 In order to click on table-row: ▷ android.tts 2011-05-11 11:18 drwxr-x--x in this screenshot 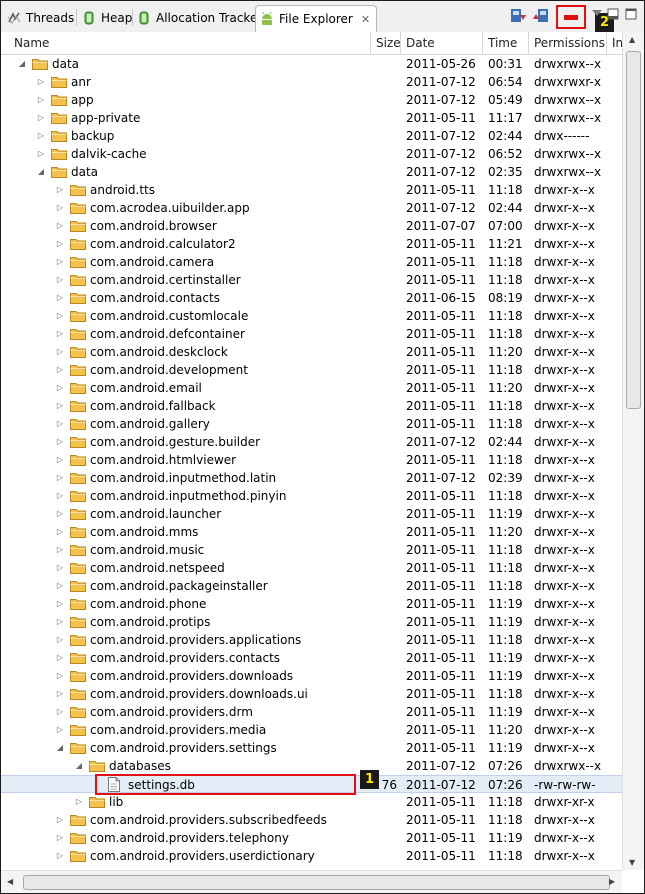, I will do `click(311, 190)`.